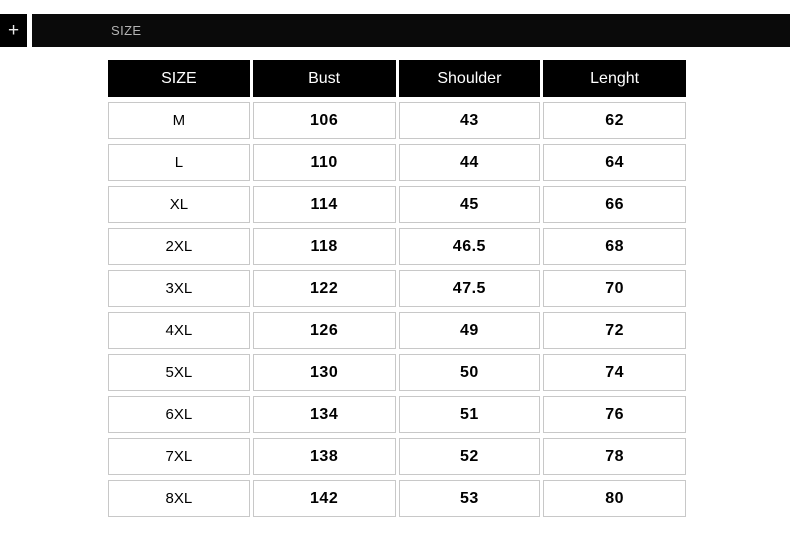 The image size is (790, 555). Describe the element at coordinates (324, 204) in the screenshot. I see `cell-bust: 114` at that location.